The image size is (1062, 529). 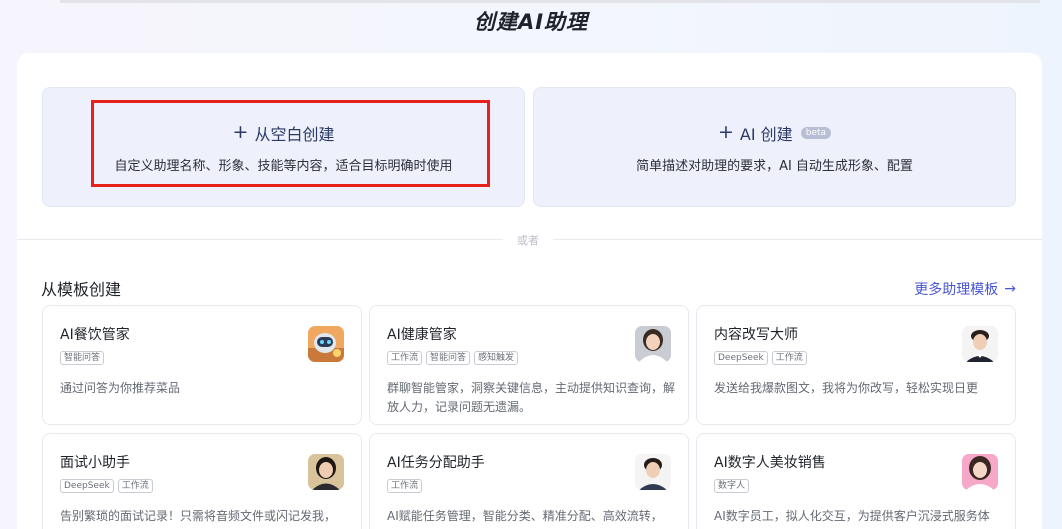 I want to click on template-card-beauty: AI数字人美妆销售 数字人 AI数字员工，拟人化交互，为提供客户沉浸式服务体, so click(x=856, y=481).